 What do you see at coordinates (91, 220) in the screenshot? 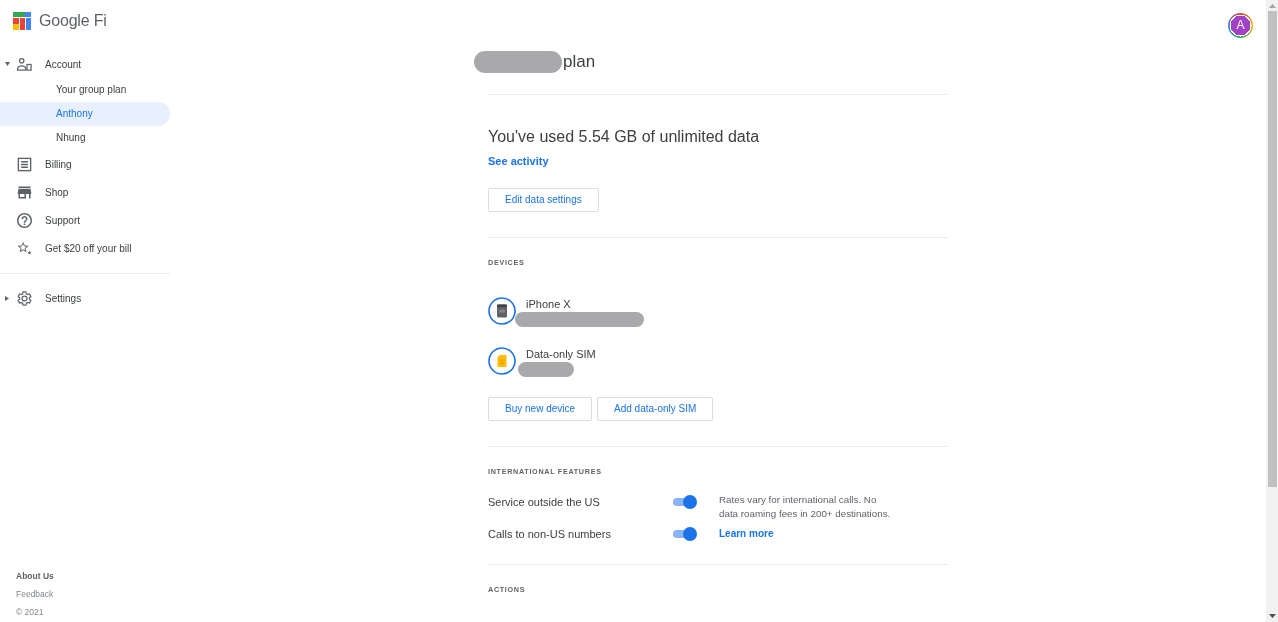
I see `sidebar-item: Support` at bounding box center [91, 220].